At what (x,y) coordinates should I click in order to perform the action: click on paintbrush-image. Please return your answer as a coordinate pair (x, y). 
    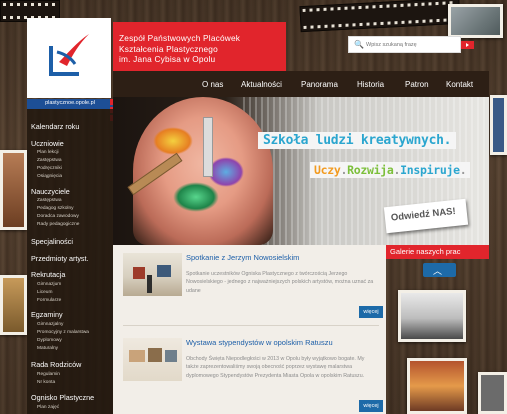
    Looking at the image, I should click on (208, 147).